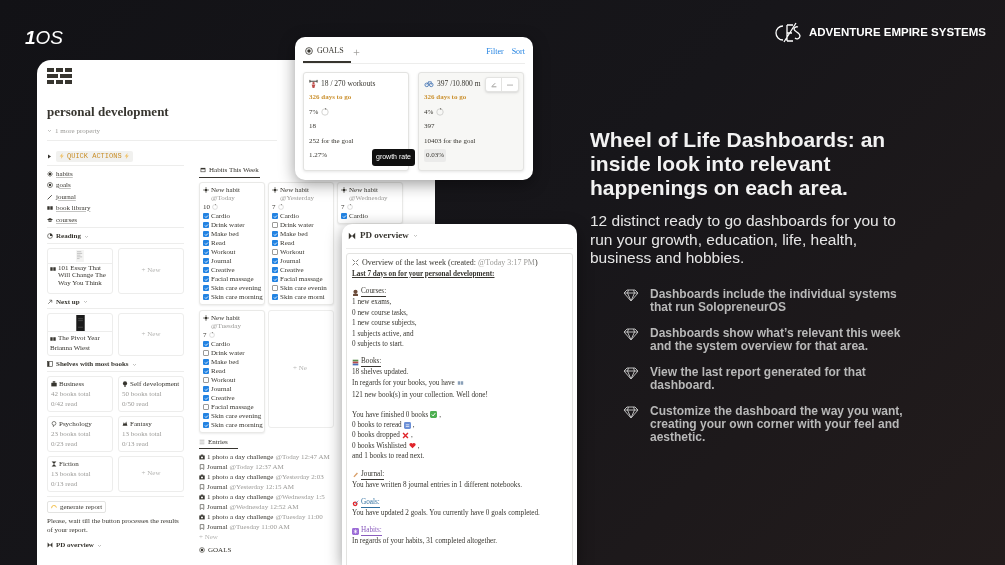  I want to click on swirl-icon, so click(54, 506).